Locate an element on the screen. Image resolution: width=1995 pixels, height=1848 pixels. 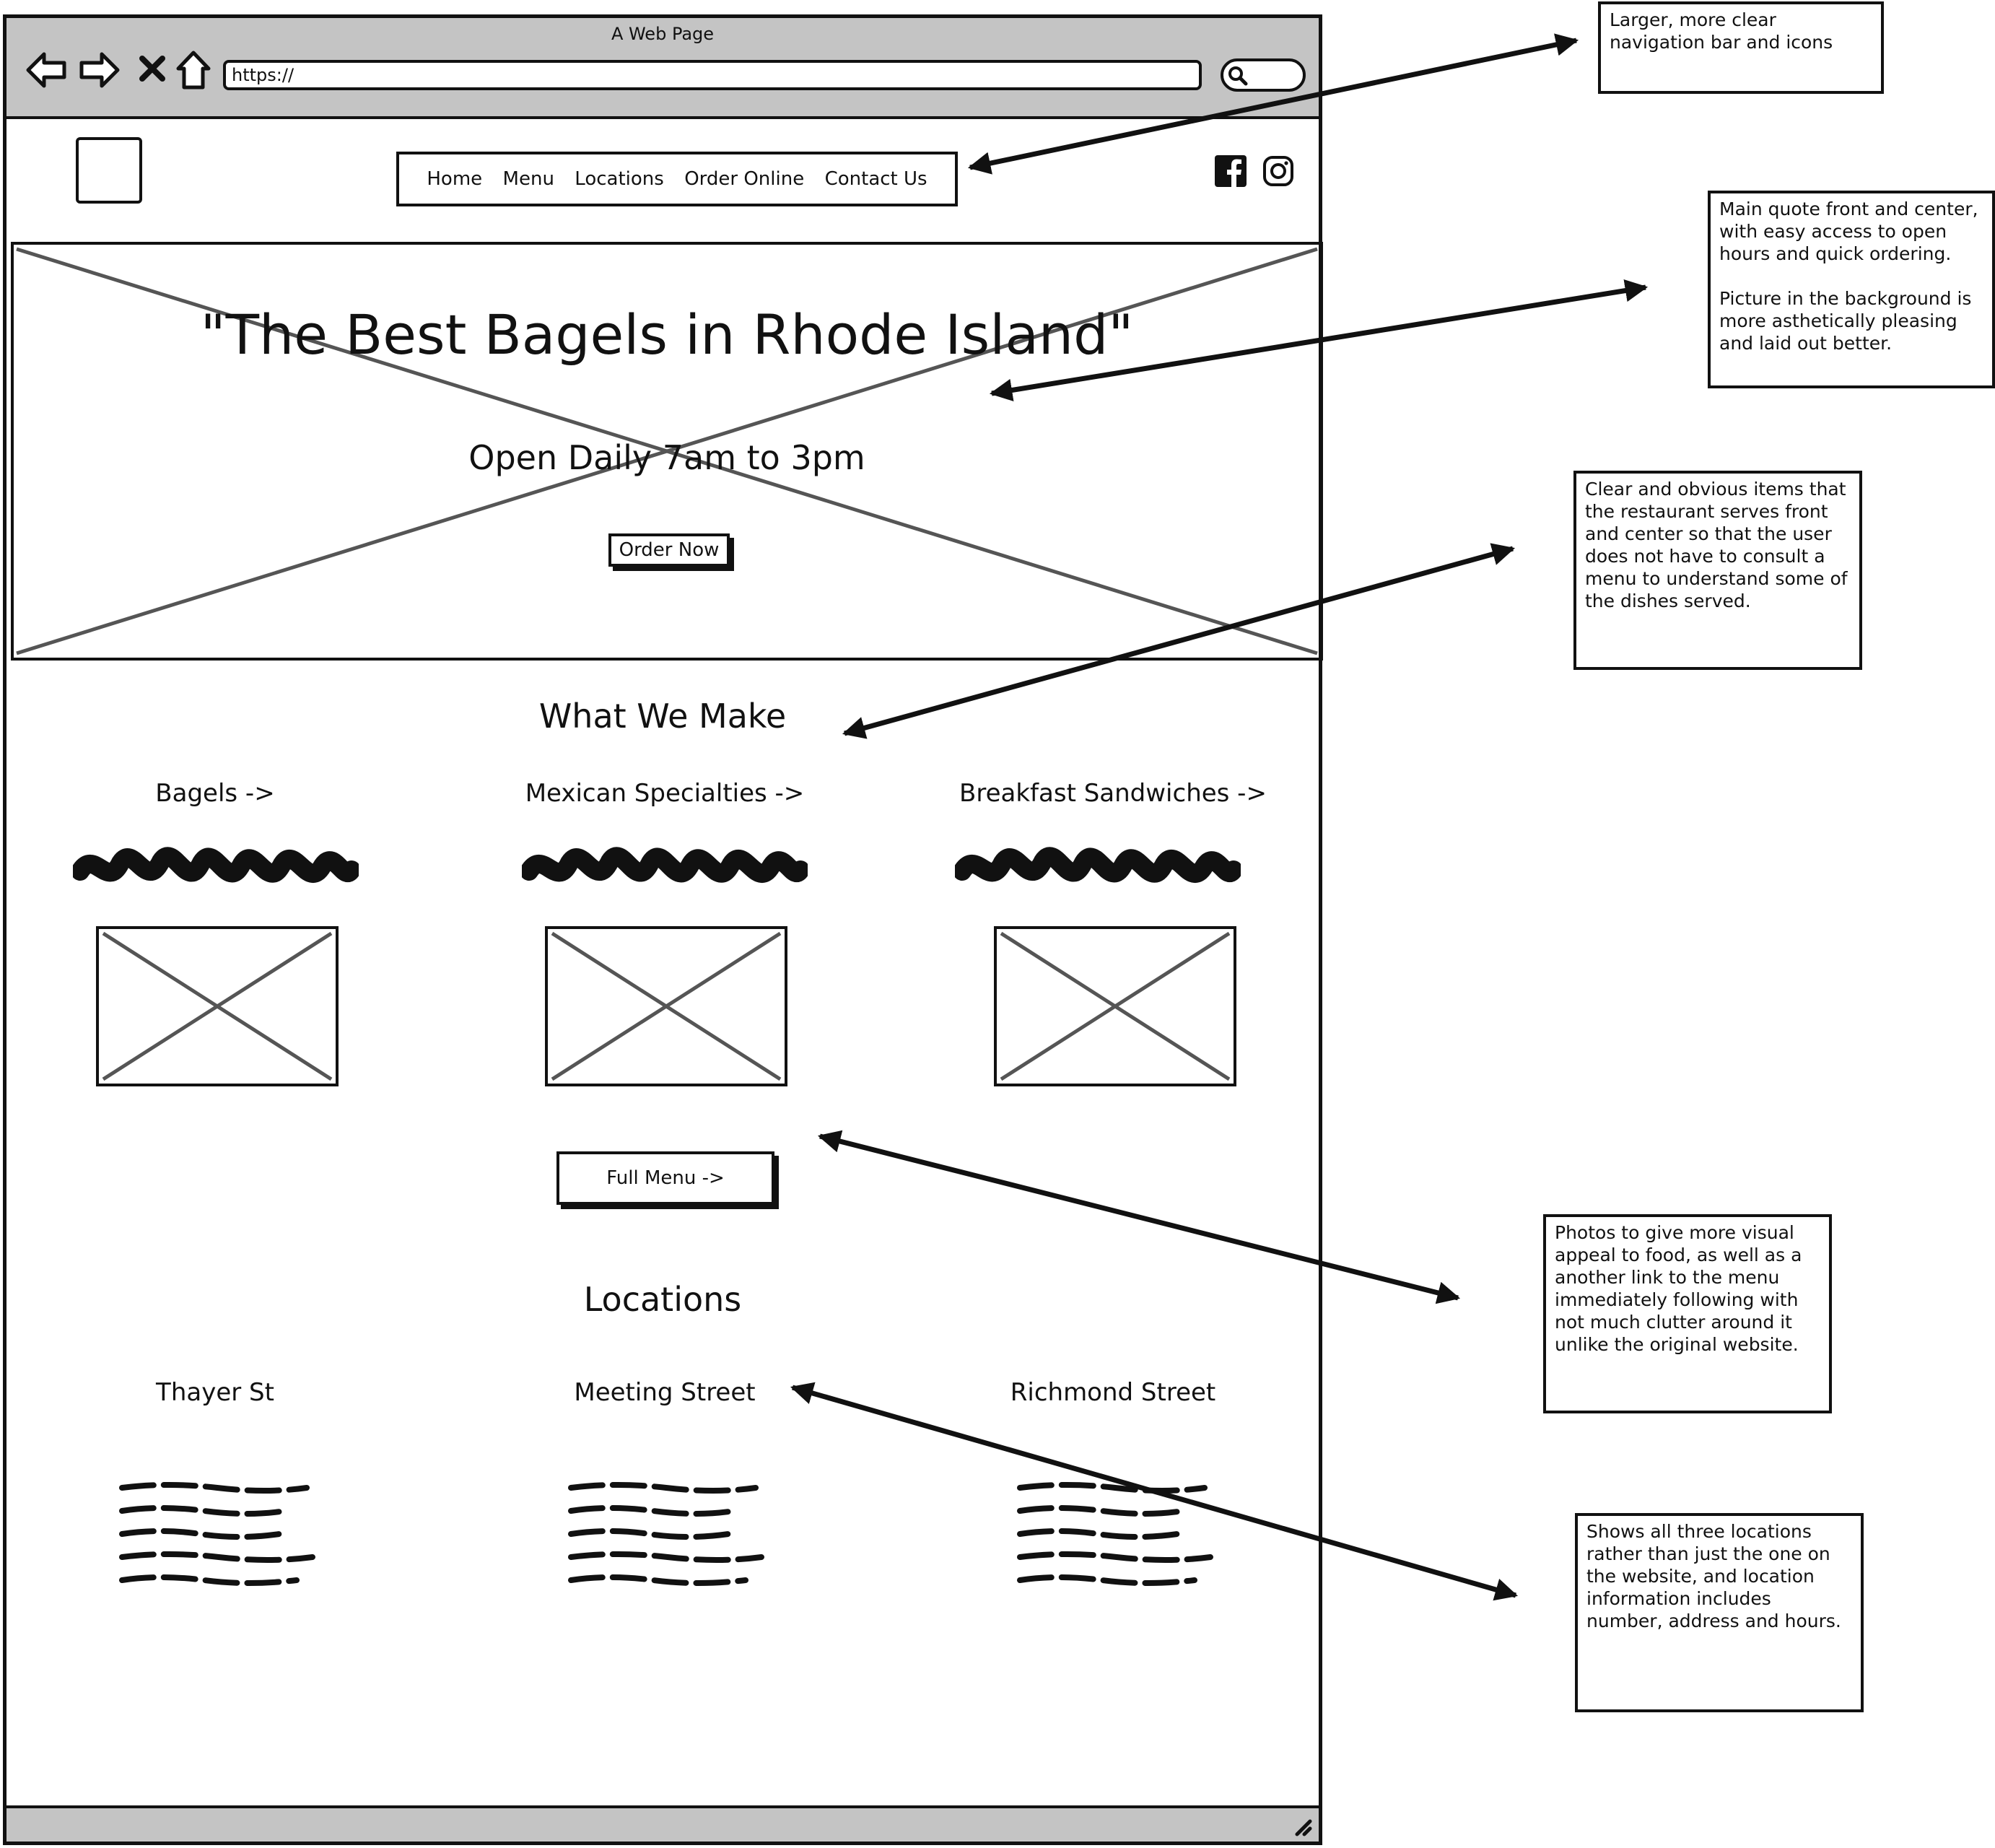
item-link-bagels: Bagels -> is located at coordinates (216, 793).